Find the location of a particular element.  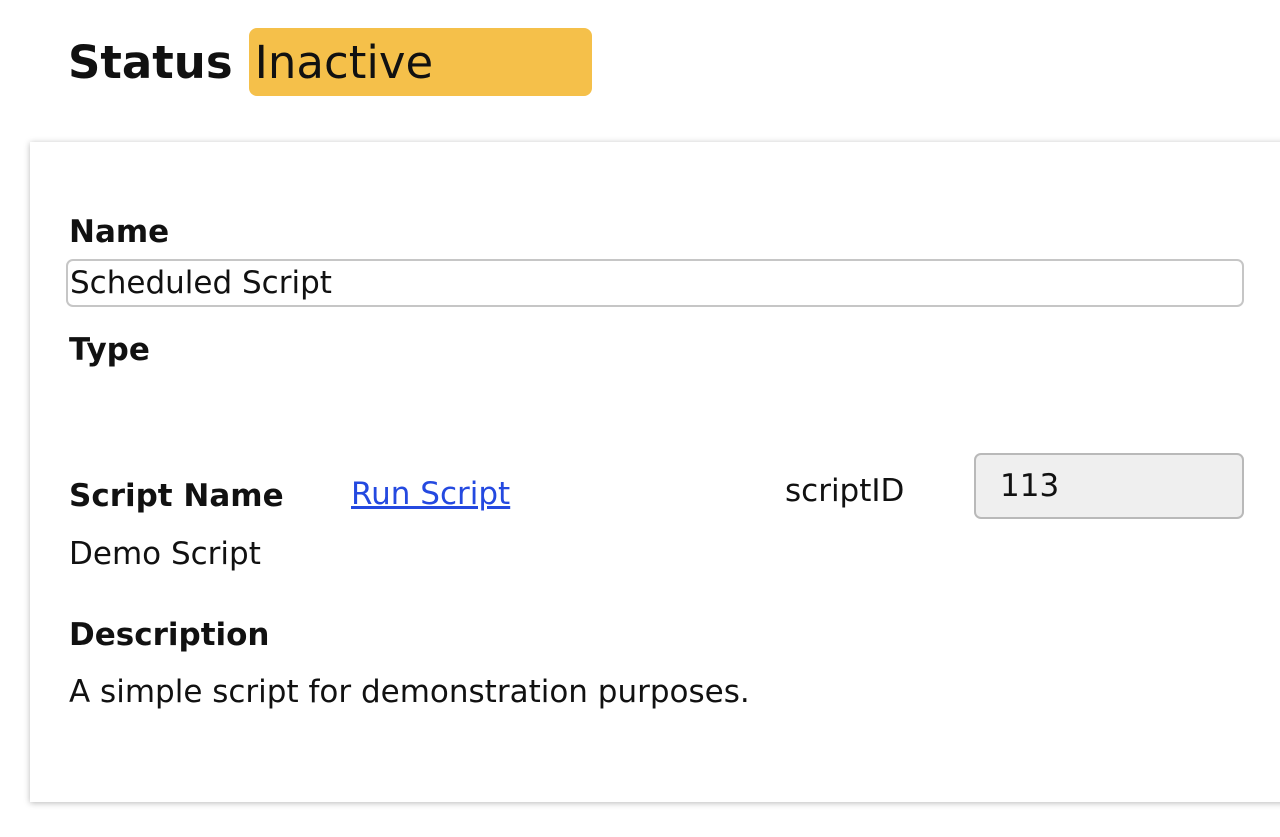

status-row: Status Inactive is located at coordinates (330, 62).